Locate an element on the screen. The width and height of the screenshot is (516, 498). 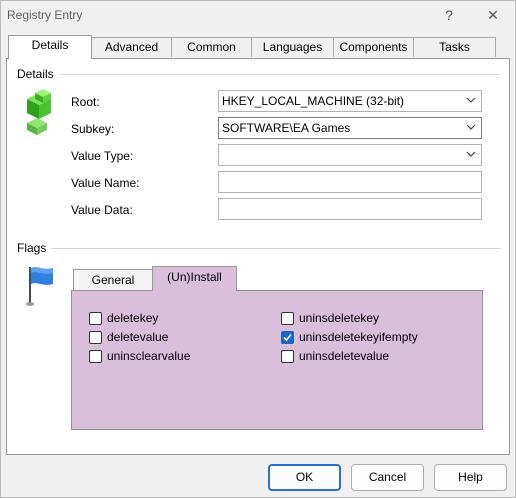
root-select: HKEY_LOCAL_MACHINE (32-bit) is located at coordinates (350, 101).